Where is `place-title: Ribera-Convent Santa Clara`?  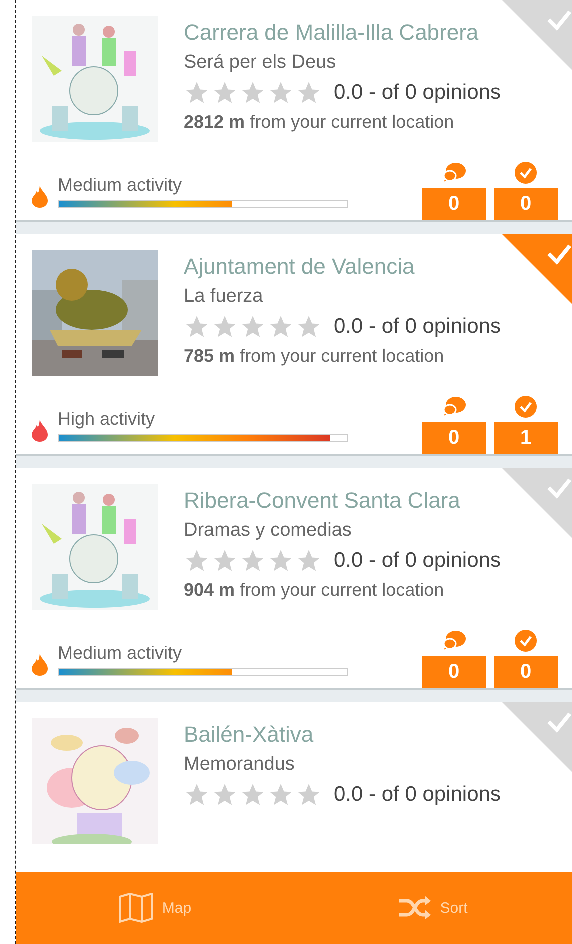
place-title: Ribera-Convent Santa Clara is located at coordinates (323, 501).